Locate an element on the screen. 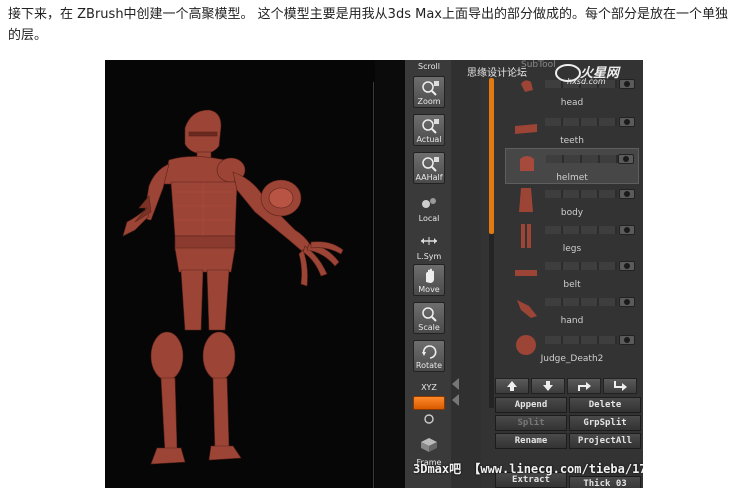 Image resolution: width=734 pixels, height=488 pixels. collapse-arrow-icon is located at coordinates (455, 384).